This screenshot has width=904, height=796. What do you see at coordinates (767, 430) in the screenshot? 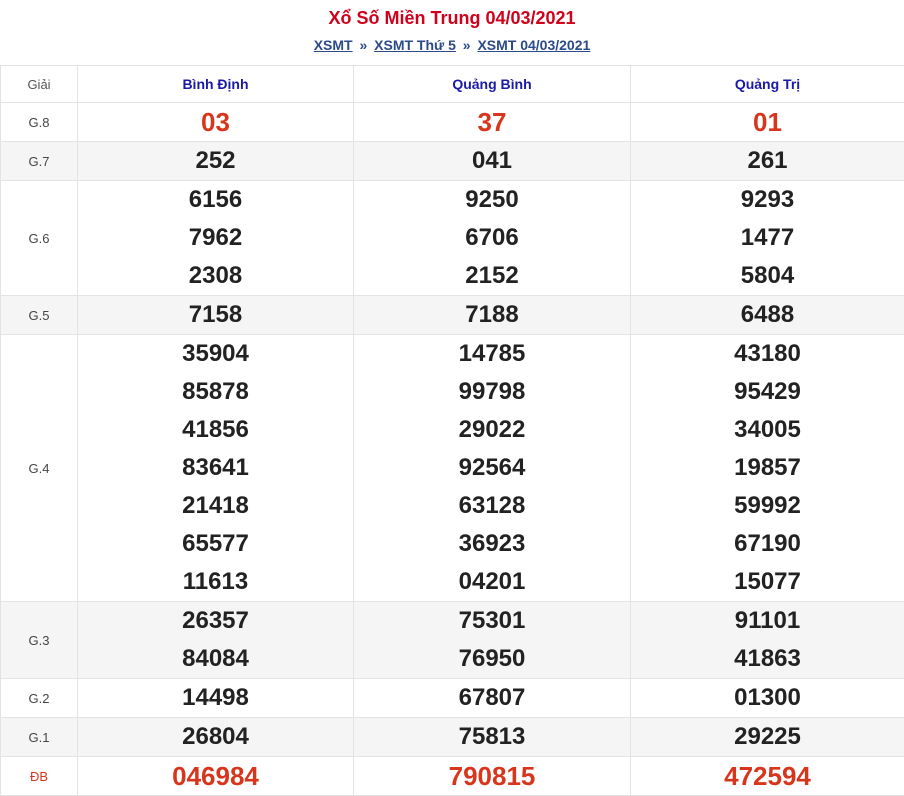
I see `prize-number: 34005` at bounding box center [767, 430].